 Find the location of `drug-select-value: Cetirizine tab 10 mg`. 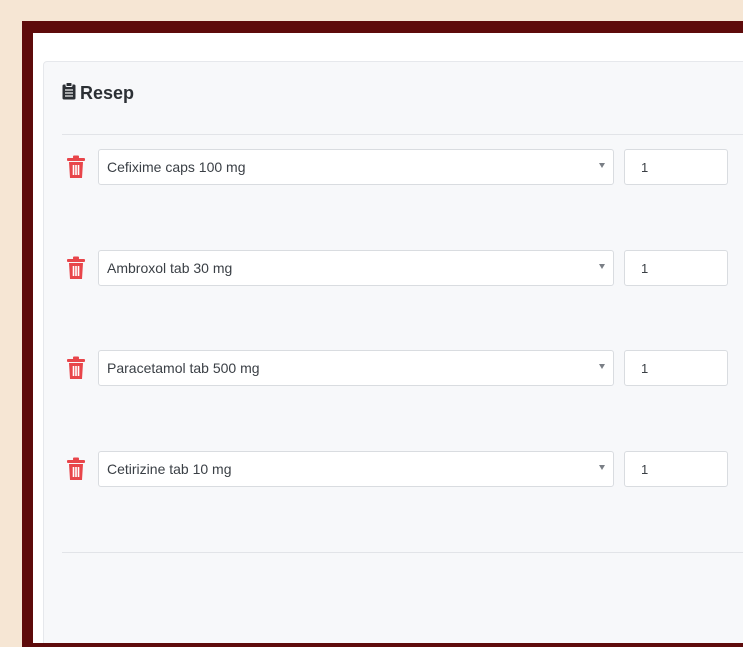

drug-select-value: Cetirizine tab 10 mg is located at coordinates (169, 469).